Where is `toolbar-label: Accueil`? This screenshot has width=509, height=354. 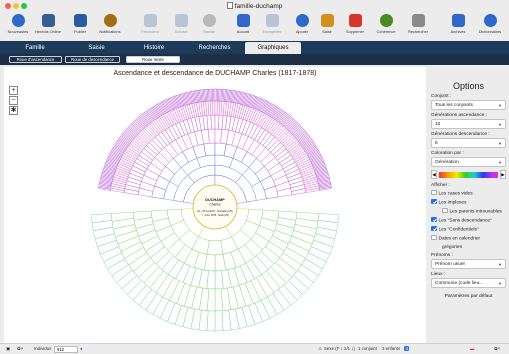
toolbar-label: Accueil is located at coordinates (243, 31).